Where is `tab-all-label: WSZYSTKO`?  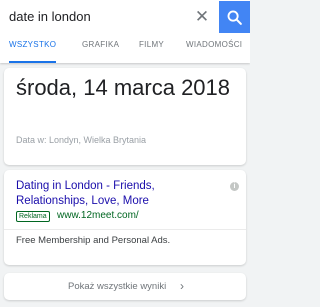 tab-all-label: WSZYSTKO is located at coordinates (33, 44).